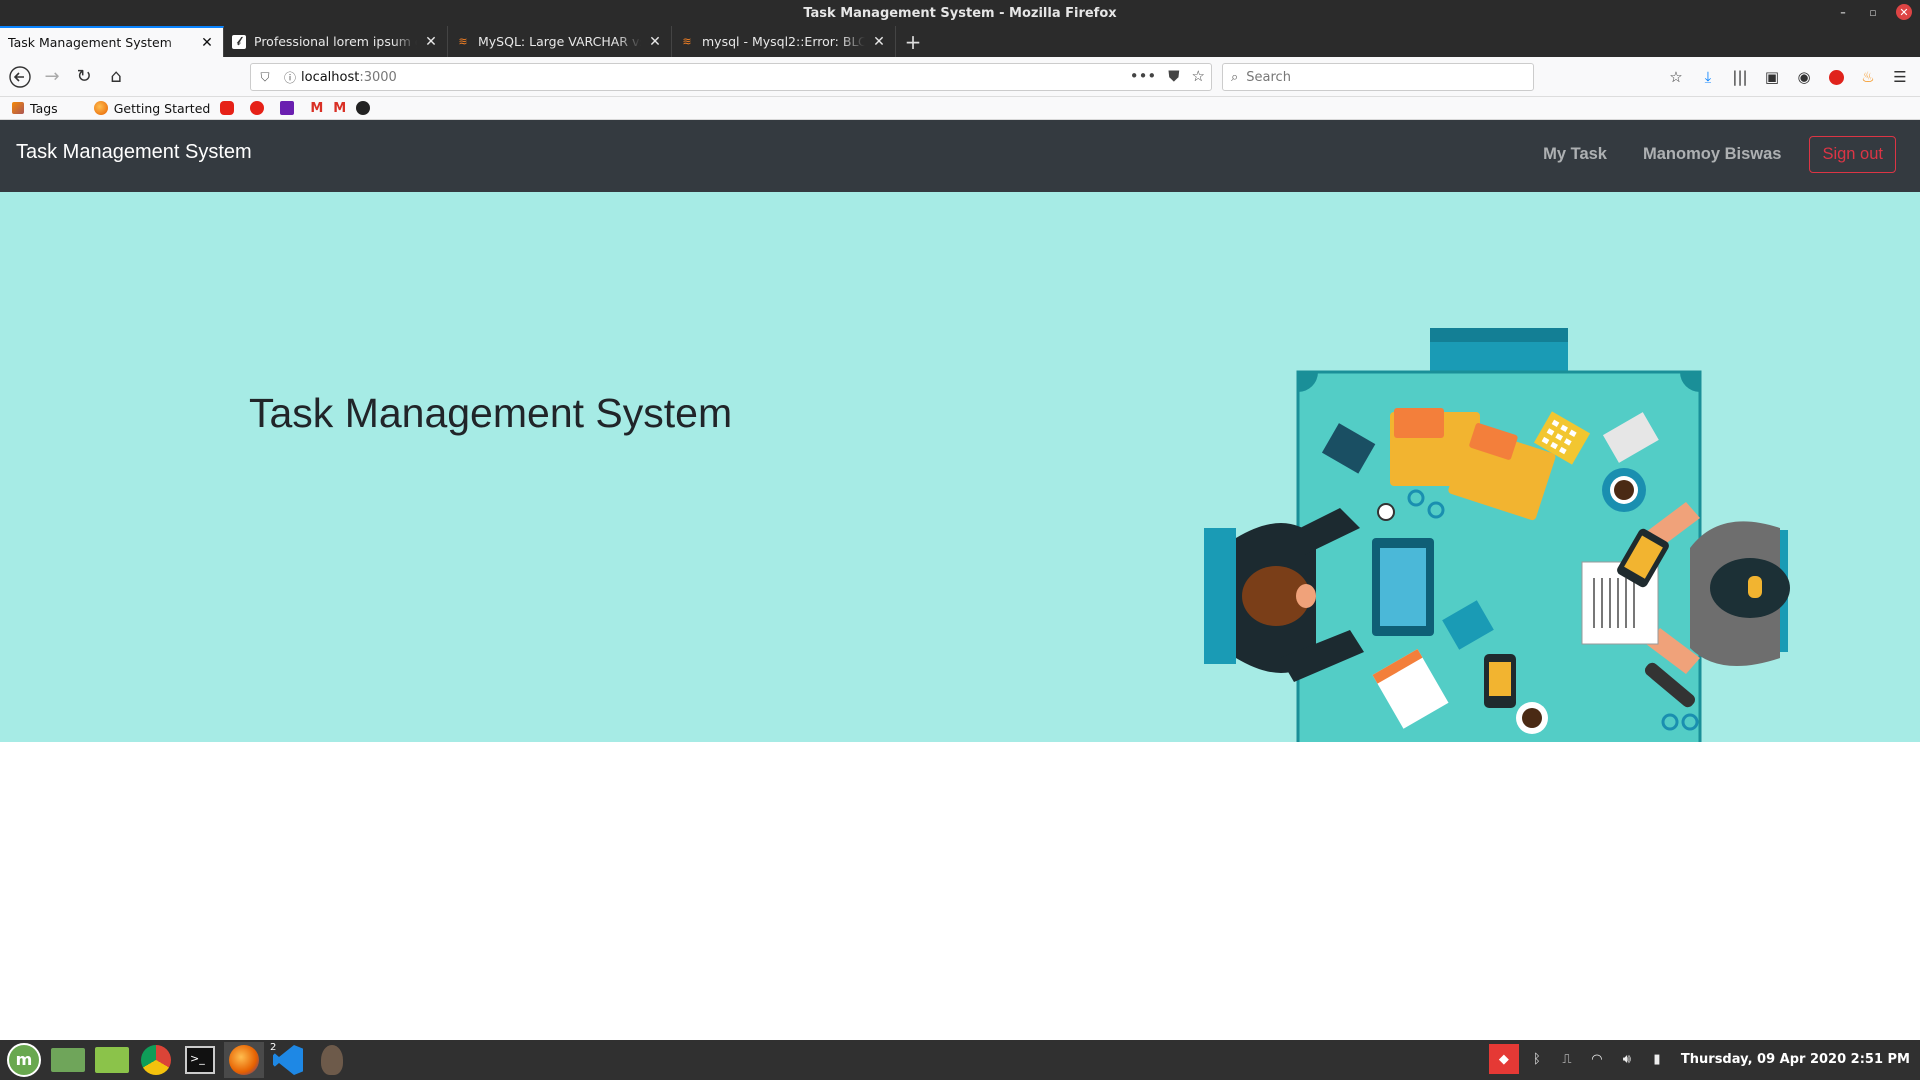 This screenshot has height=1080, width=1920. I want to click on bookmark-label: Tags, so click(44, 108).